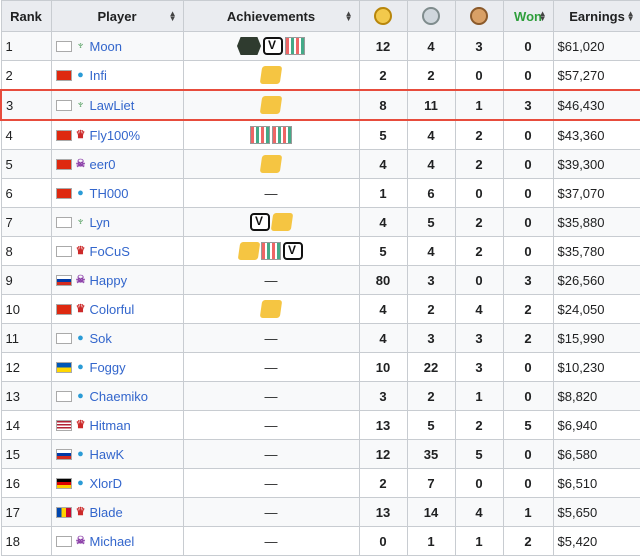 The height and width of the screenshot is (558, 640). I want to click on player-link: Infi, so click(98, 75).